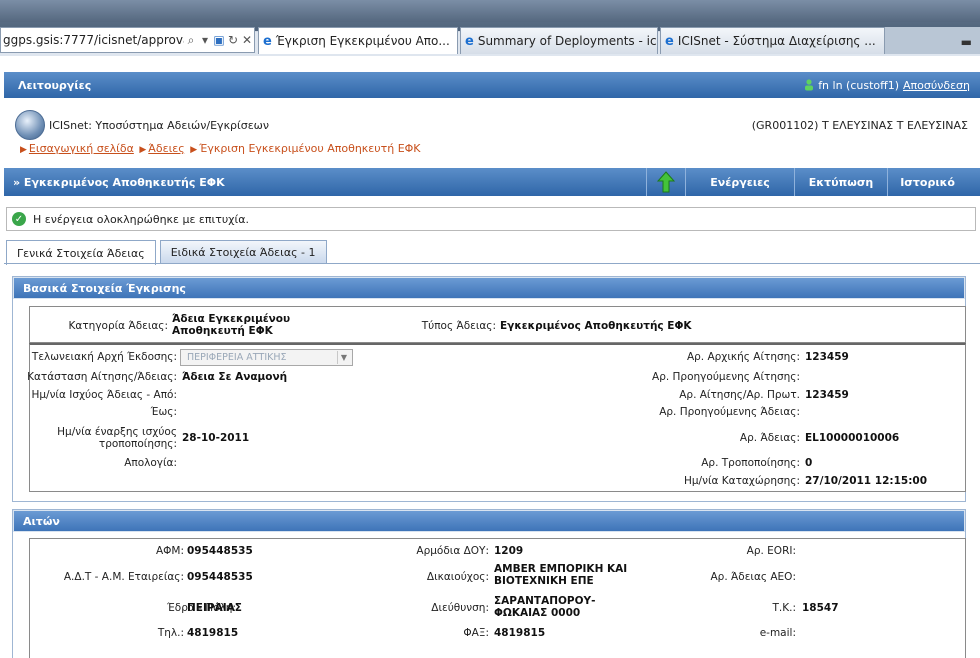  Describe the element at coordinates (934, 182) in the screenshot. I see `history-button: Ιστορικό` at that location.